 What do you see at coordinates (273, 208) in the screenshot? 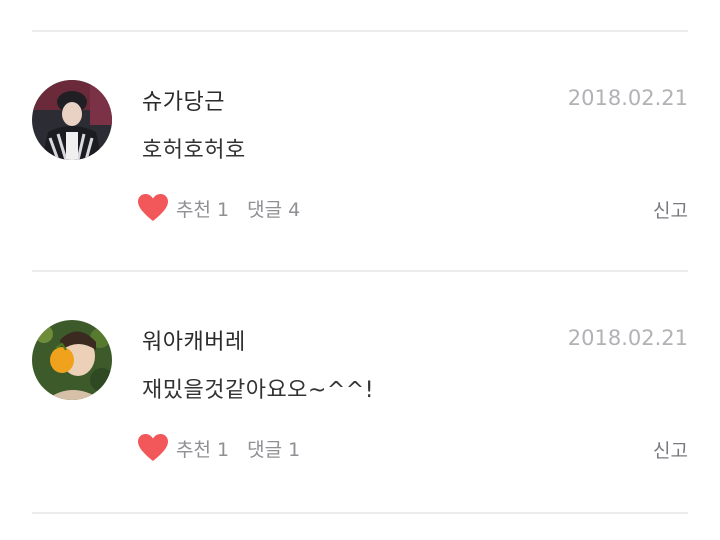
I see `reply-button: 댓글 4` at bounding box center [273, 208].